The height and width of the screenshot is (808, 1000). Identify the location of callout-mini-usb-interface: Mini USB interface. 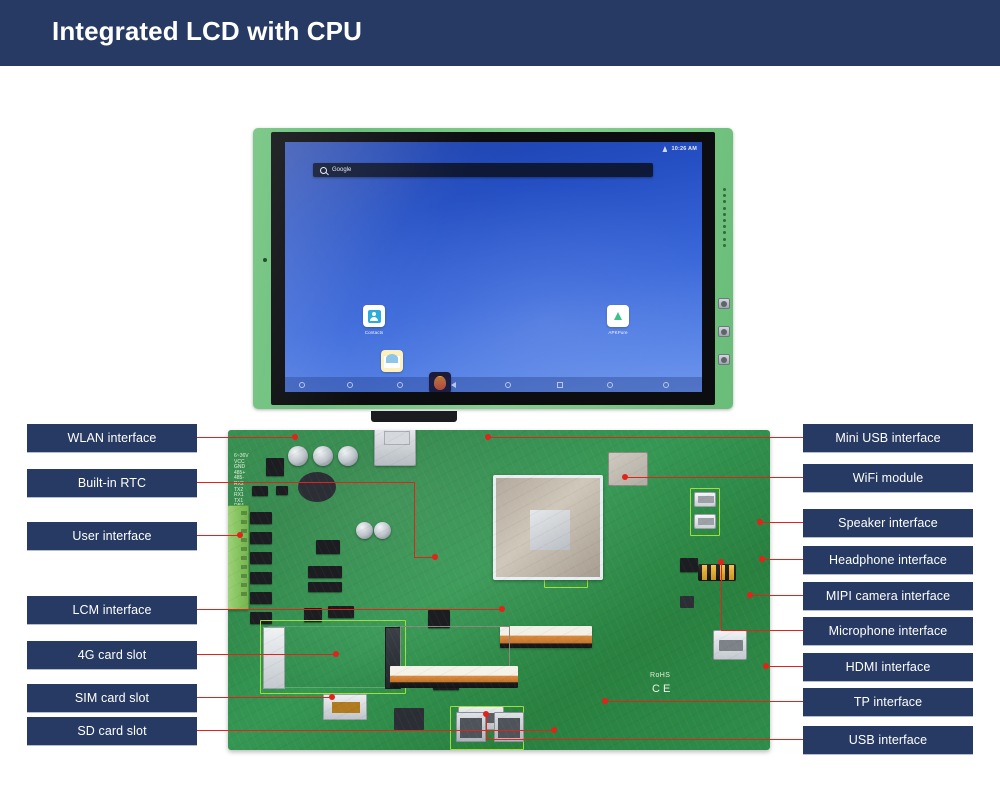
(888, 438).